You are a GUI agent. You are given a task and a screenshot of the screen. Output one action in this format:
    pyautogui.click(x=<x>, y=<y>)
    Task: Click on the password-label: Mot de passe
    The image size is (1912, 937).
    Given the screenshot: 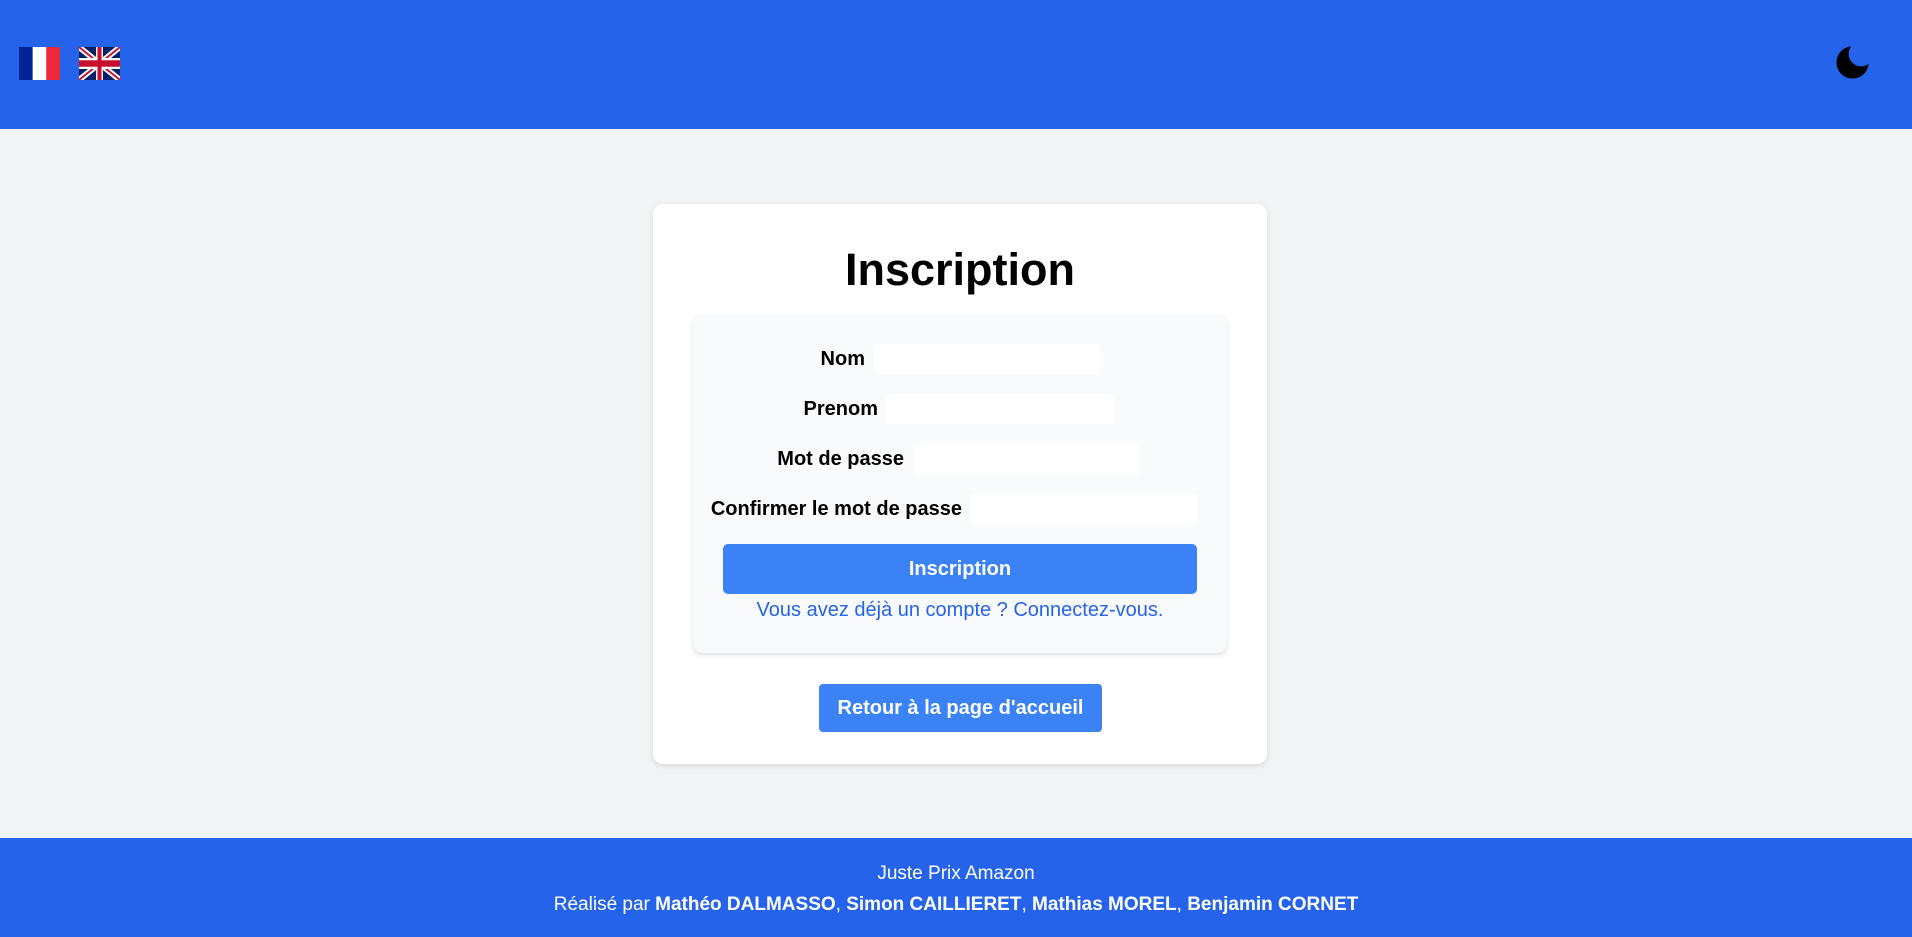 What is the action you would take?
    pyautogui.click(x=840, y=459)
    